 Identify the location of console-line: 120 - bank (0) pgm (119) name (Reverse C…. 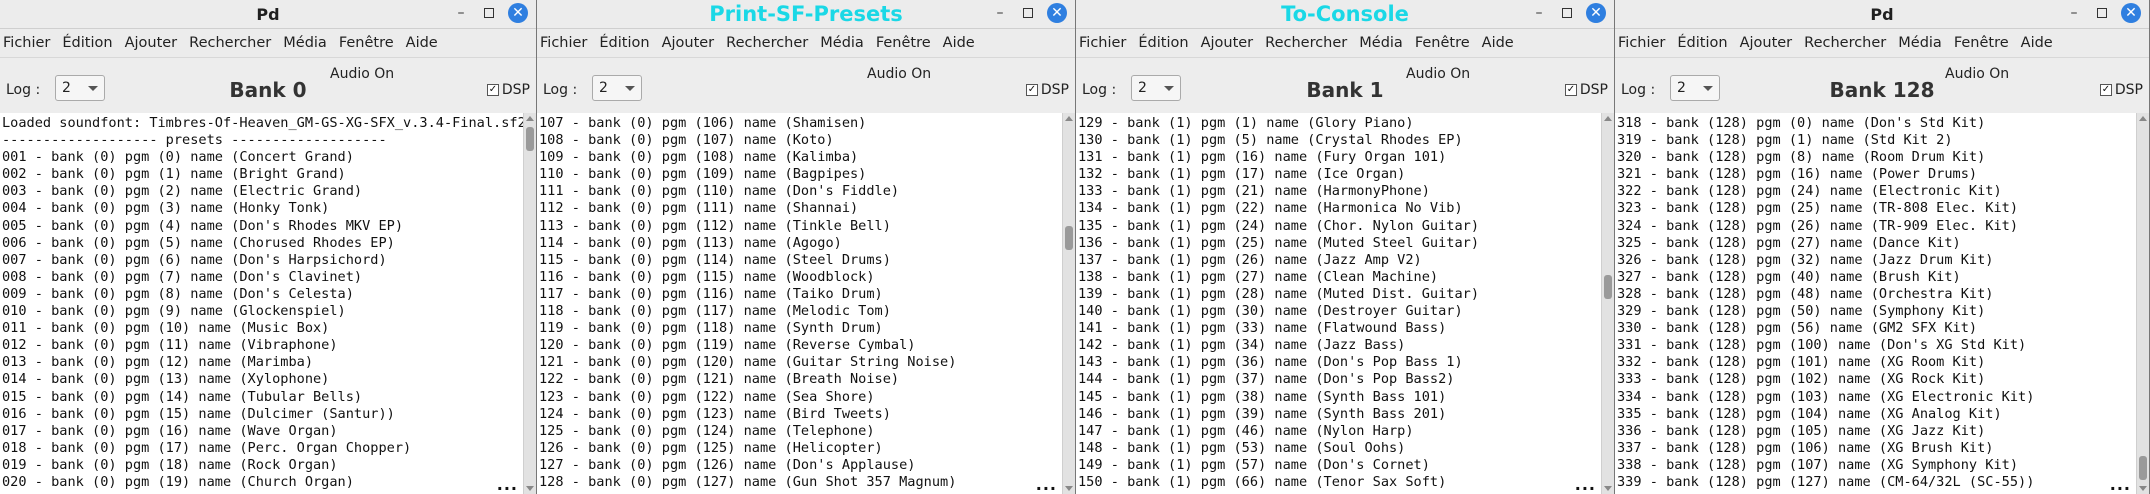
(727, 345).